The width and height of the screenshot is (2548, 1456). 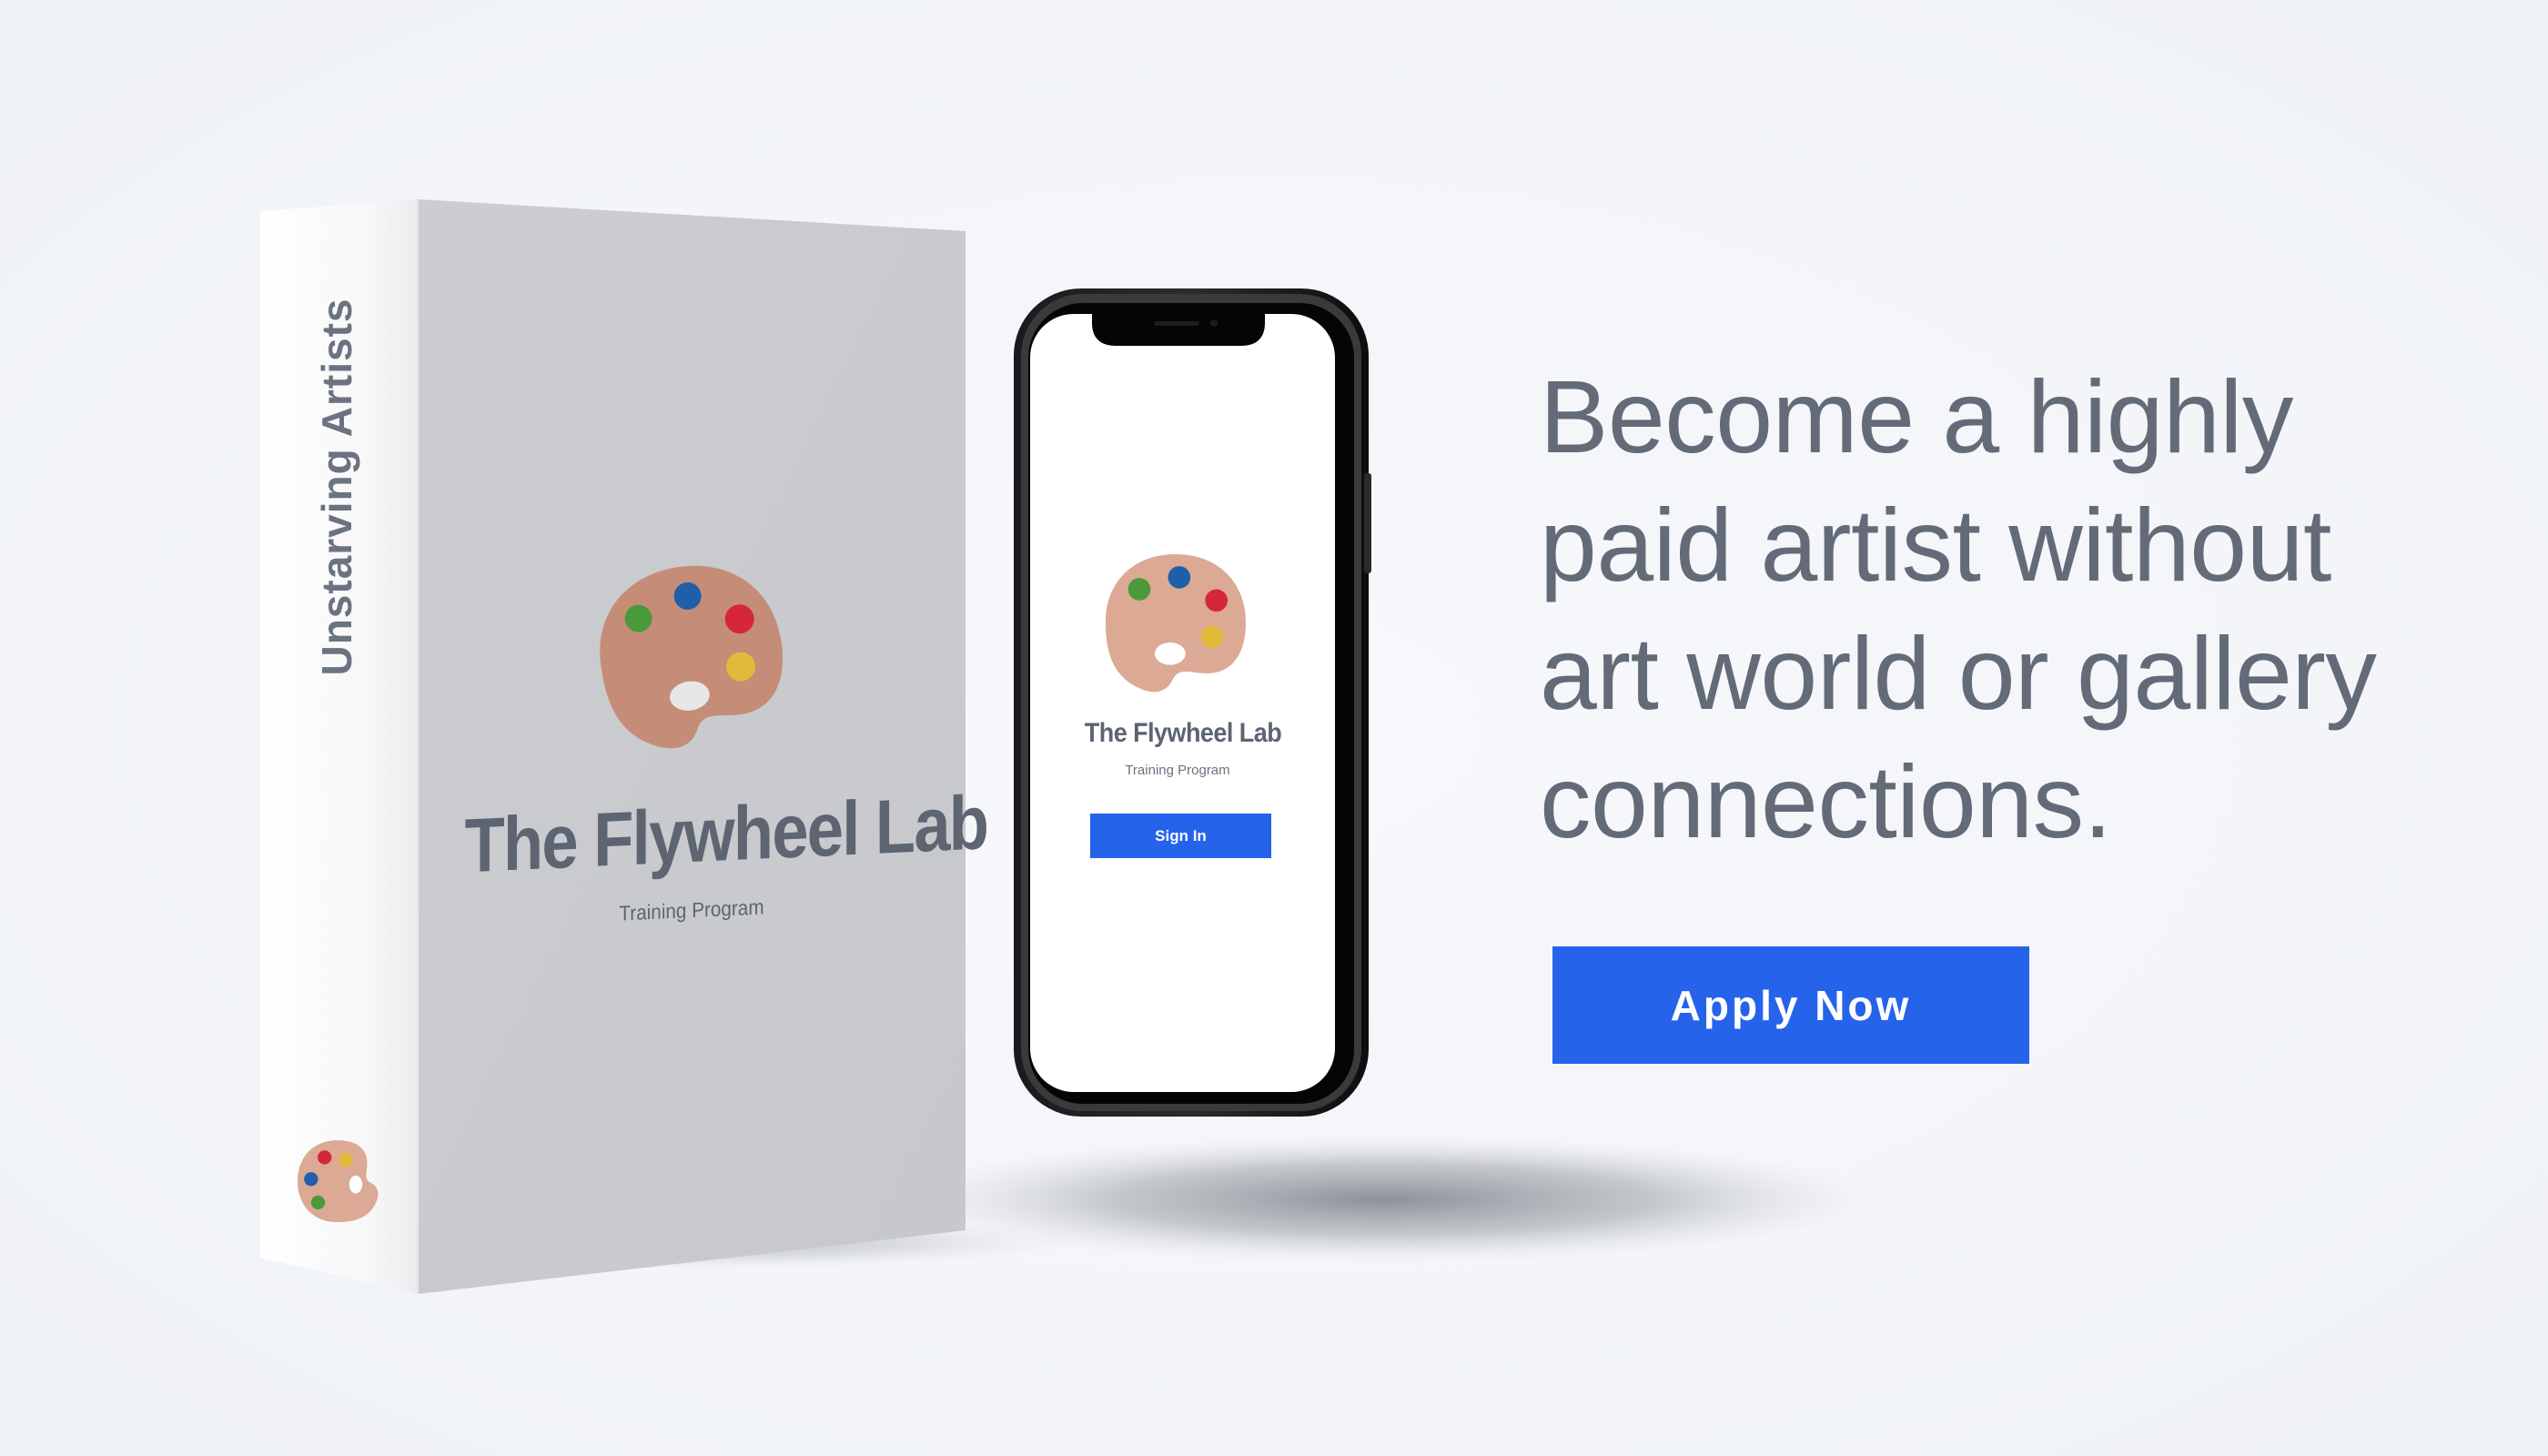 I want to click on phone-app-title: The Flywheel Lab, so click(x=1183, y=733).